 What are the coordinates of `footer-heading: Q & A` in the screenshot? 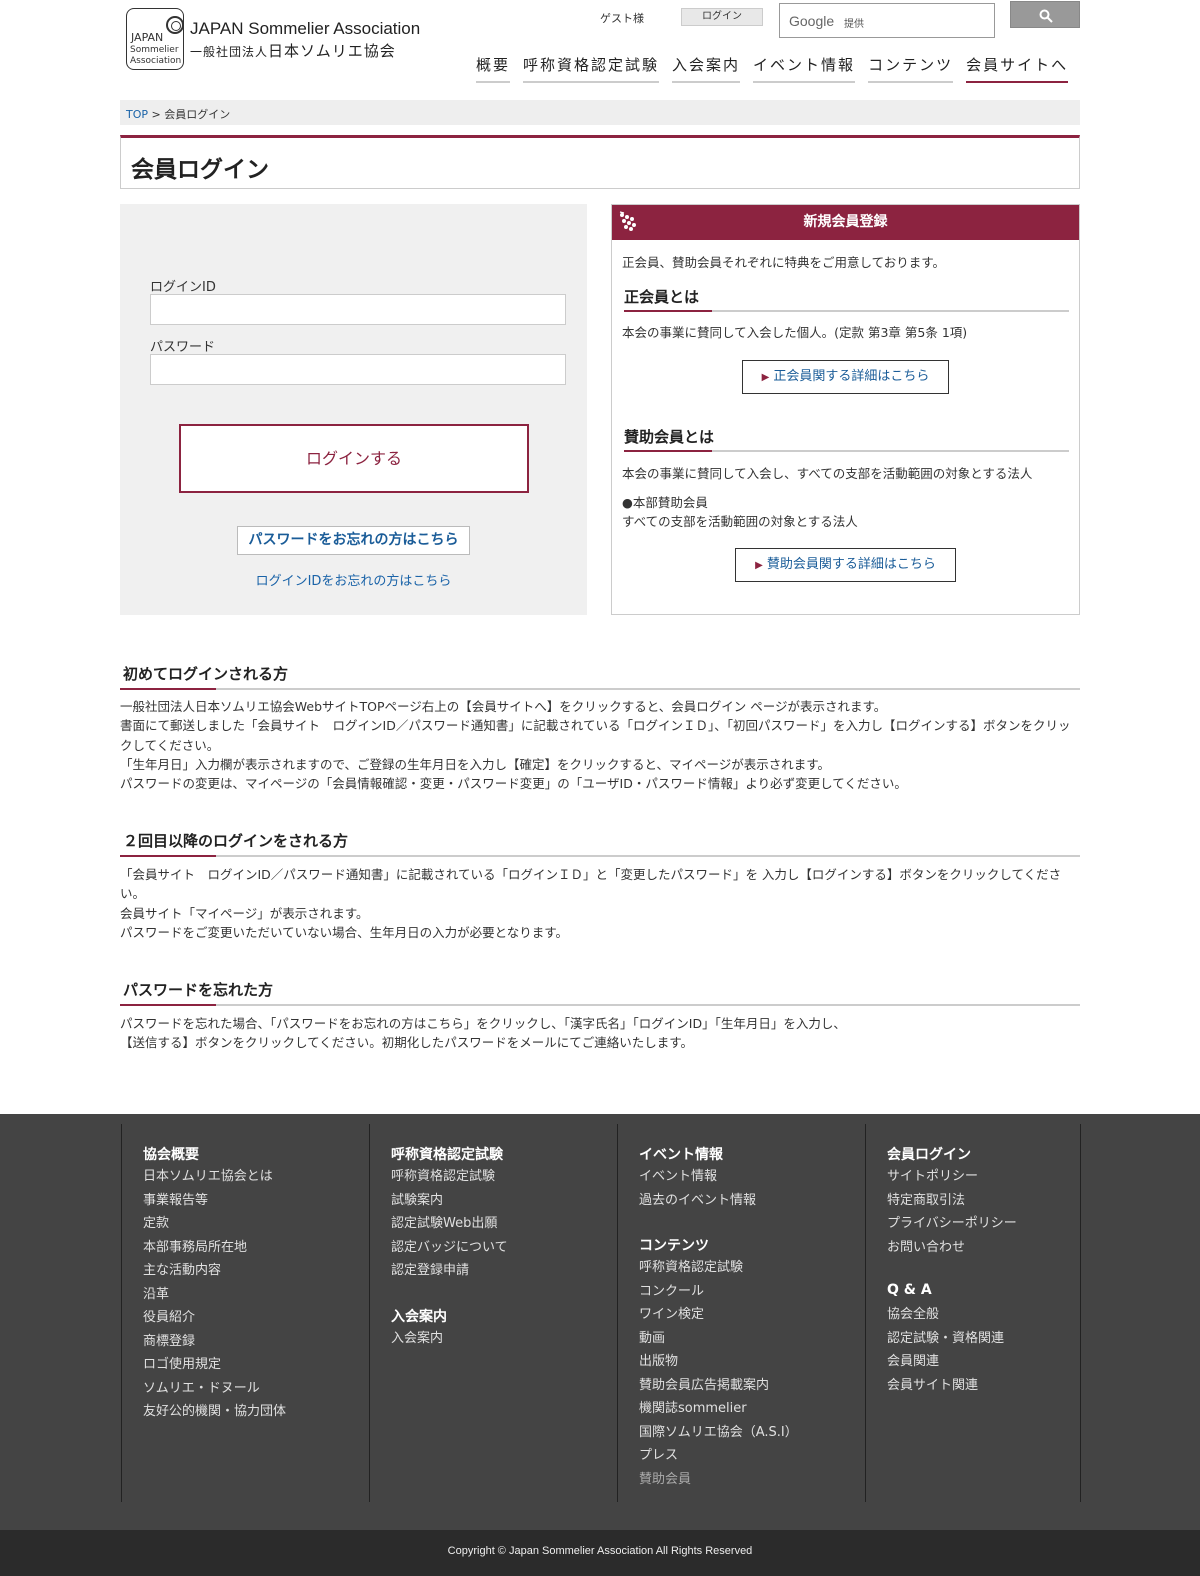 It's located at (909, 1290).